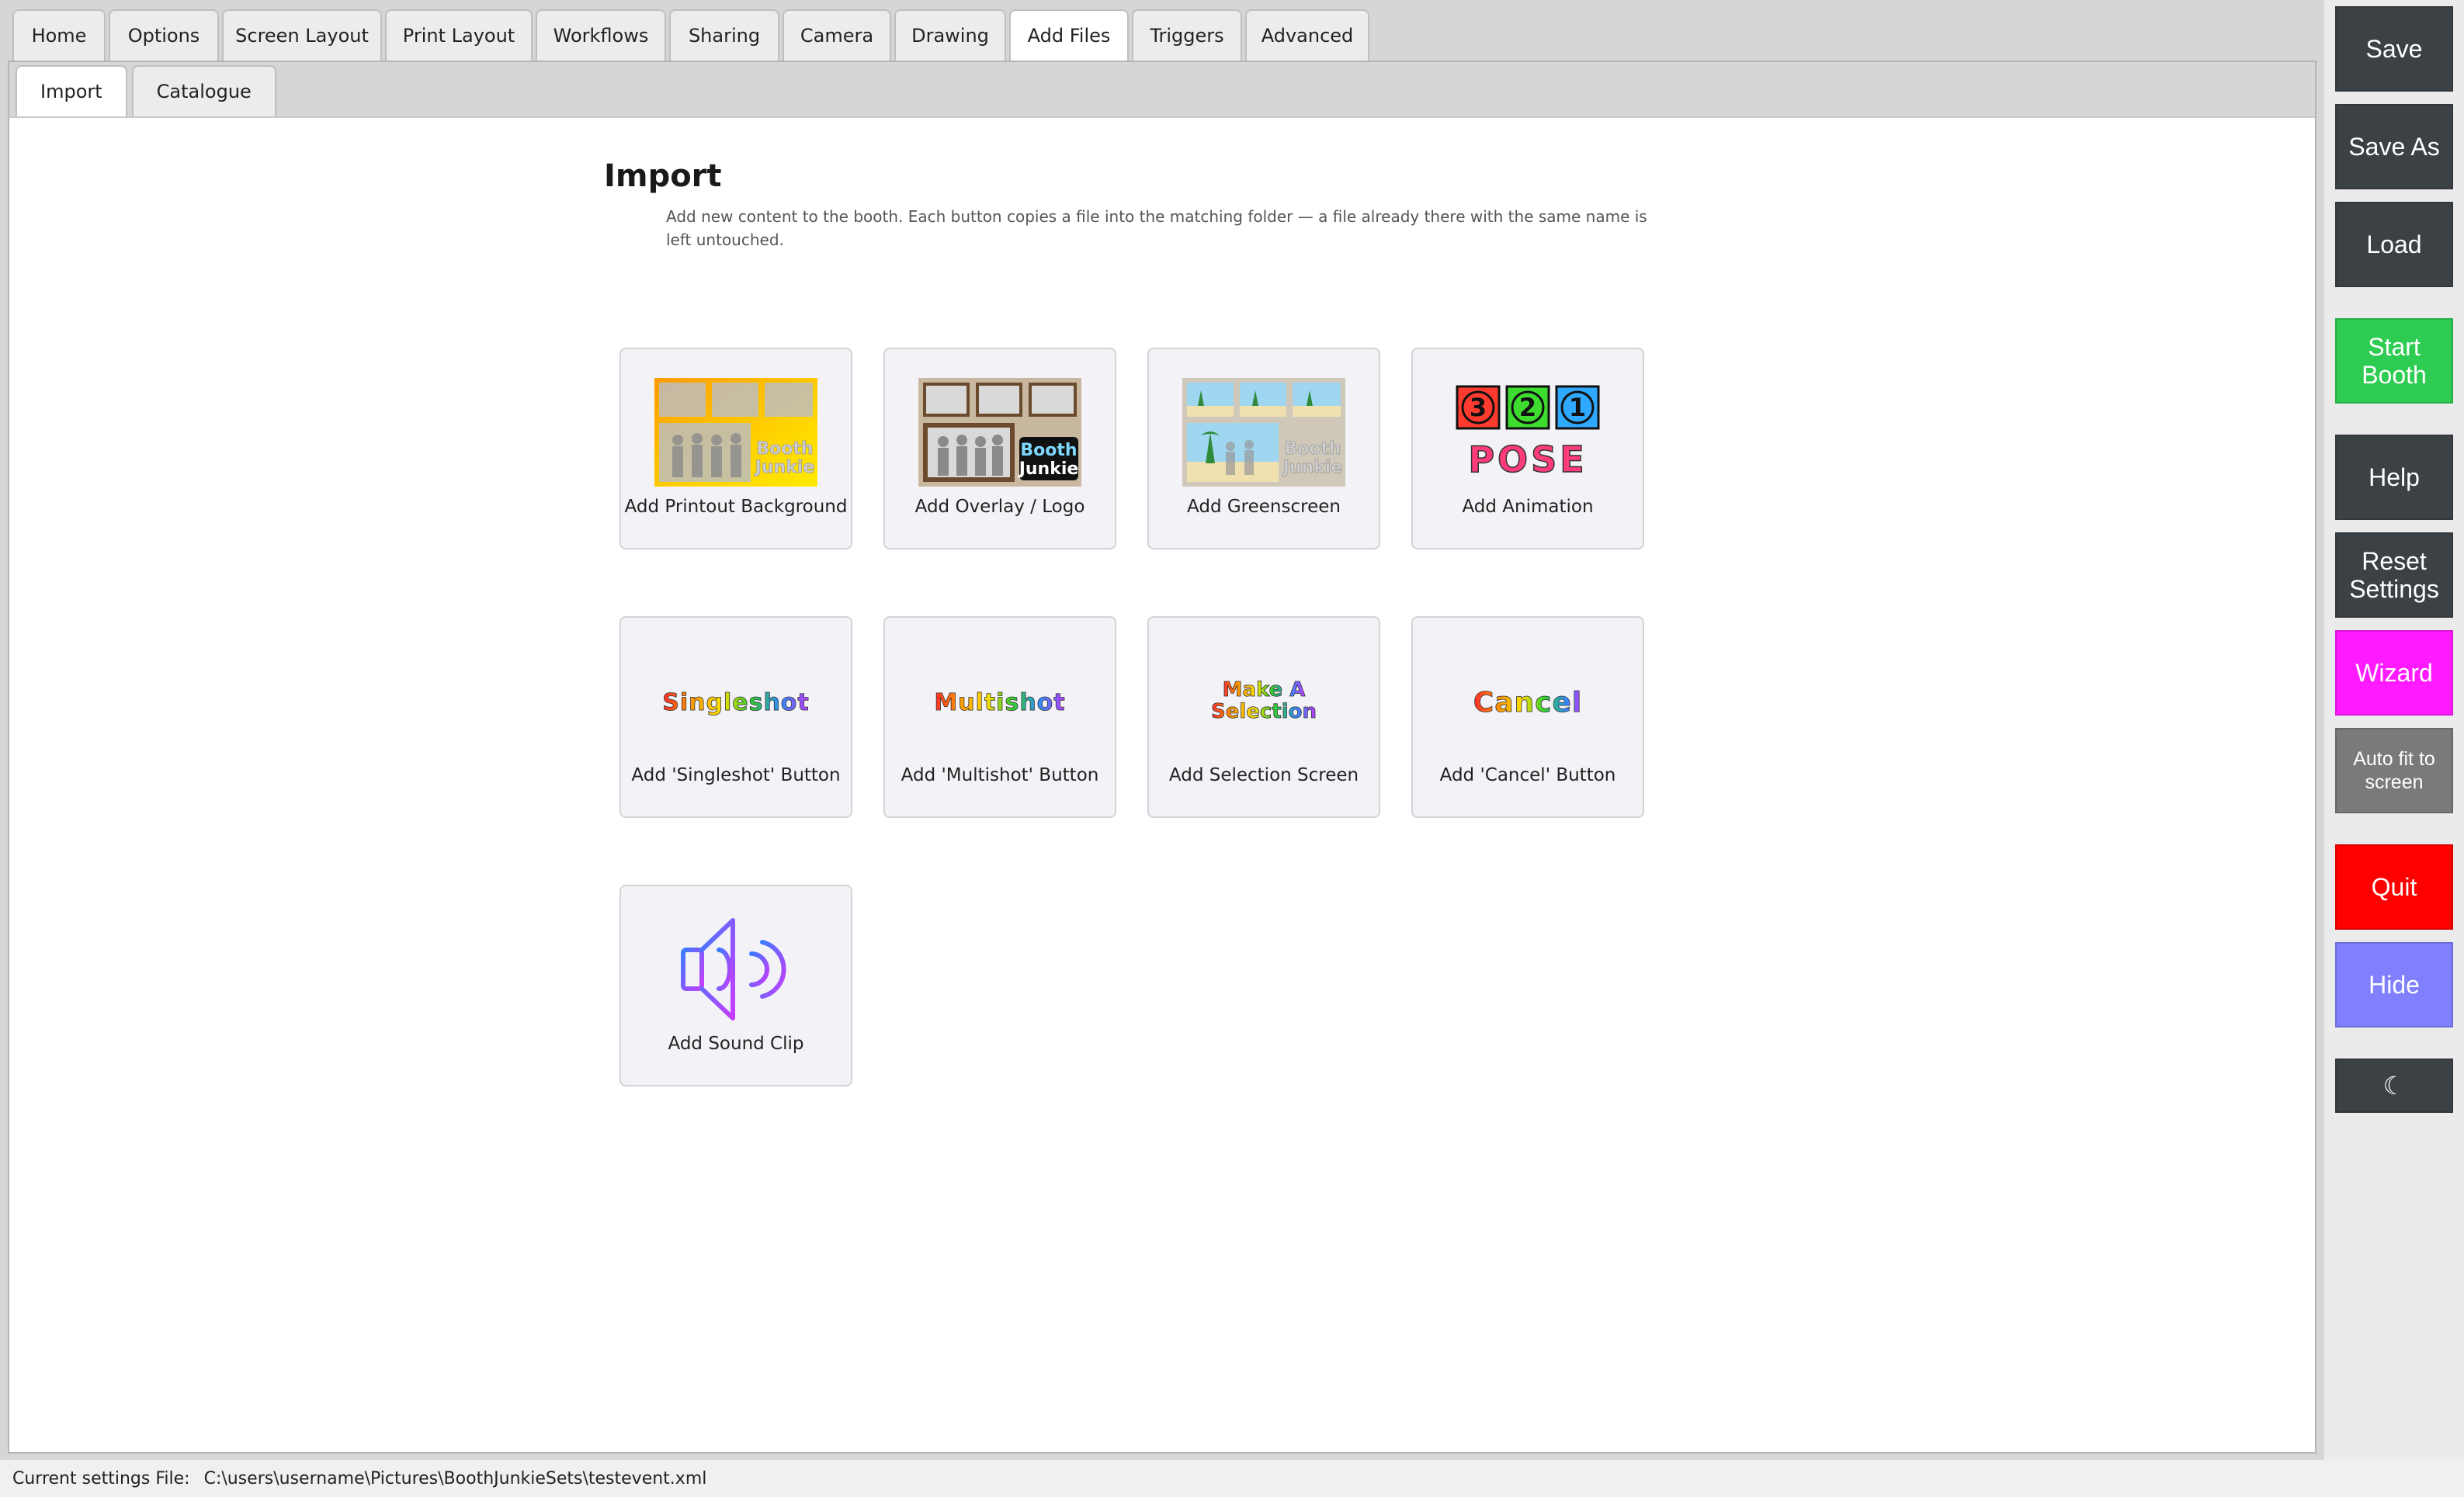 The image size is (2464, 1497). I want to click on tab-triggers: Triggers, so click(1187, 35).